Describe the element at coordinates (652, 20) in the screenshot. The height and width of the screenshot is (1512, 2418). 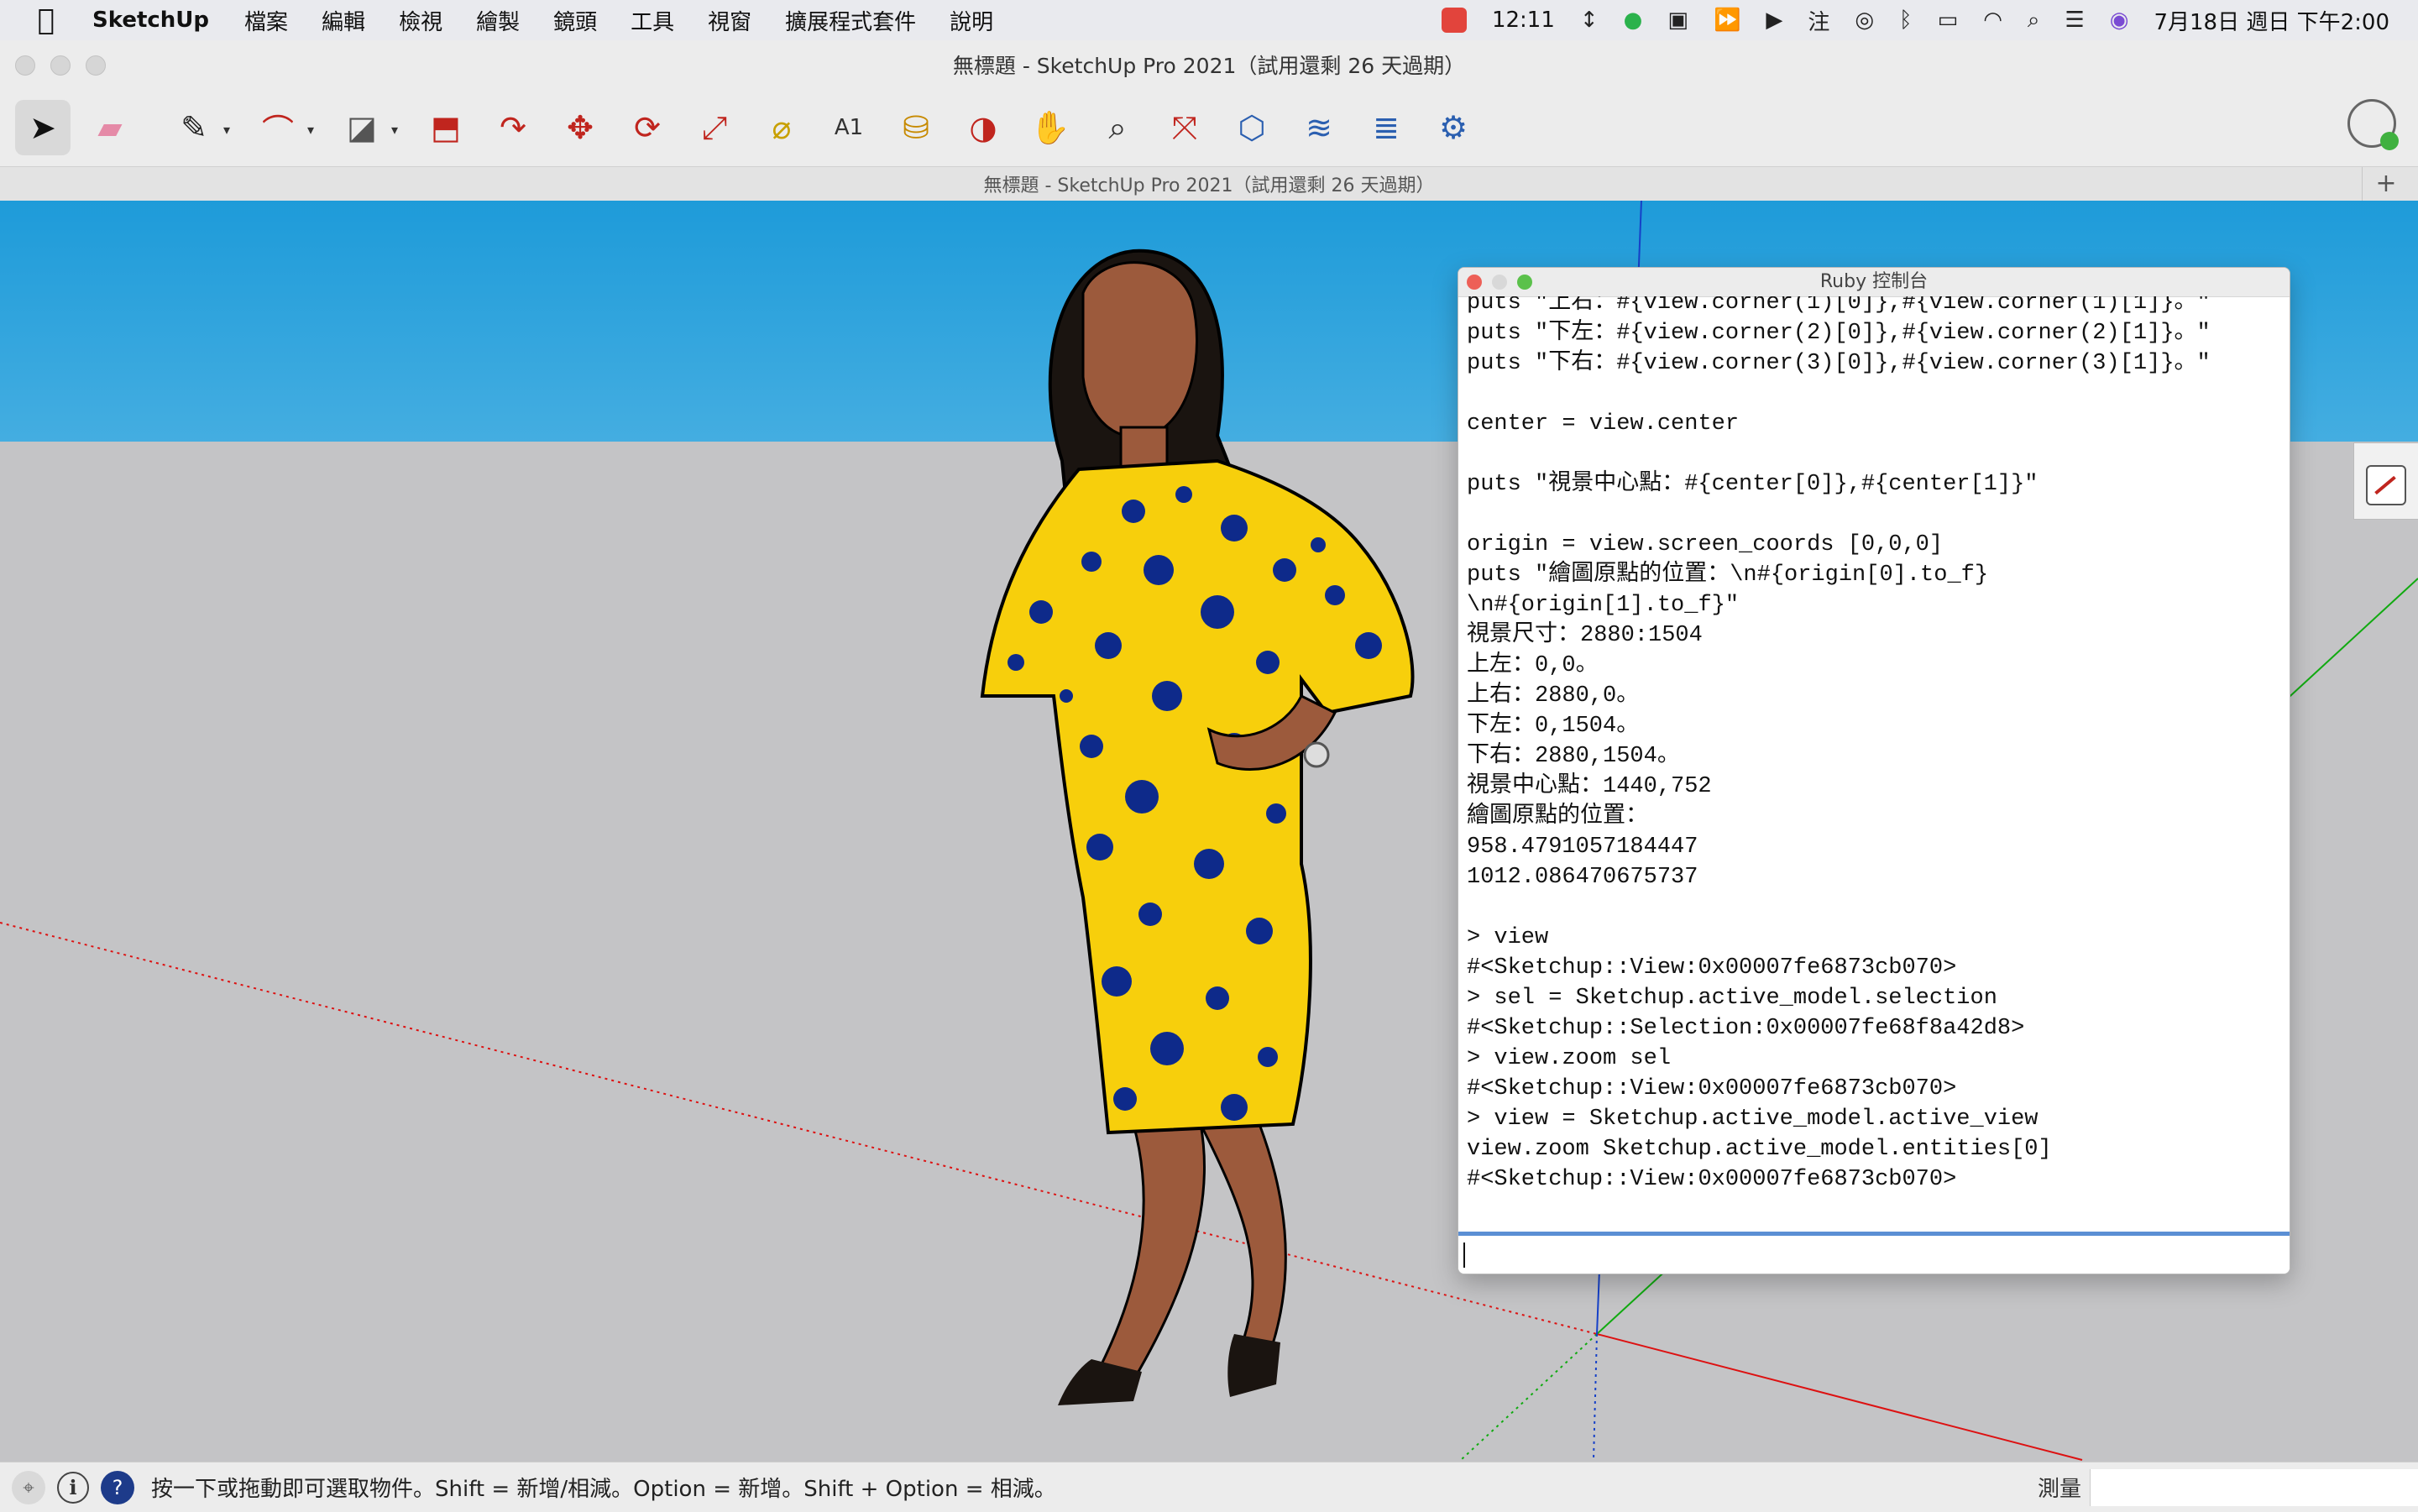
I see `menu-tools: 工具` at that location.